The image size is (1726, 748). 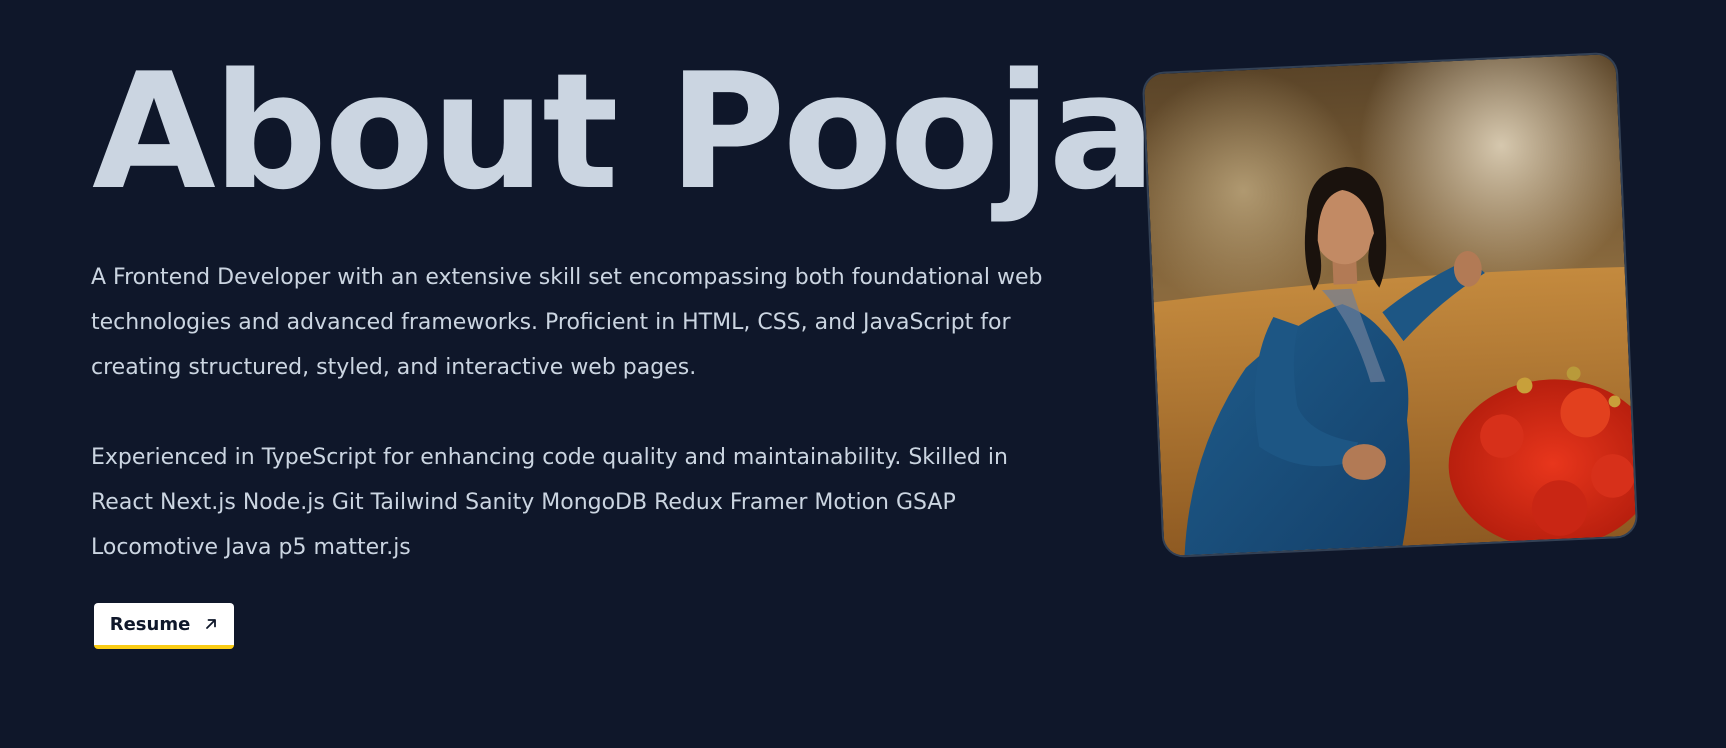 What do you see at coordinates (150, 624) in the screenshot?
I see `resume-button-label: Resume` at bounding box center [150, 624].